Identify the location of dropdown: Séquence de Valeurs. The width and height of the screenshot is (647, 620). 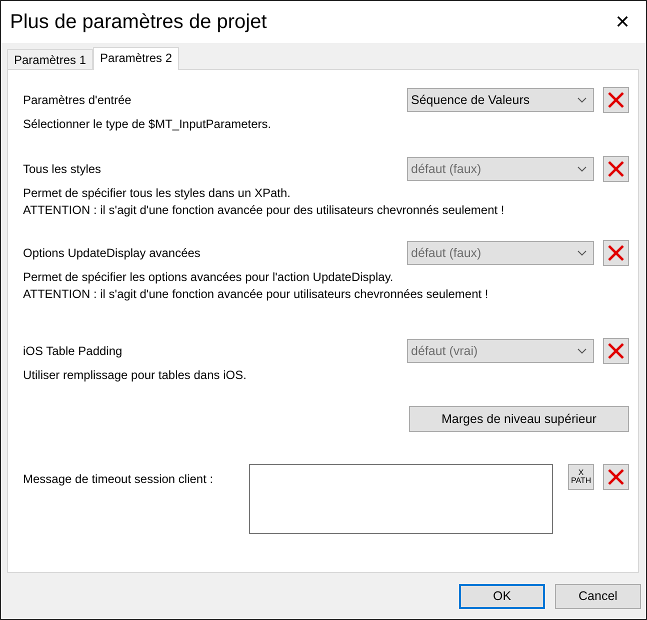
(500, 100).